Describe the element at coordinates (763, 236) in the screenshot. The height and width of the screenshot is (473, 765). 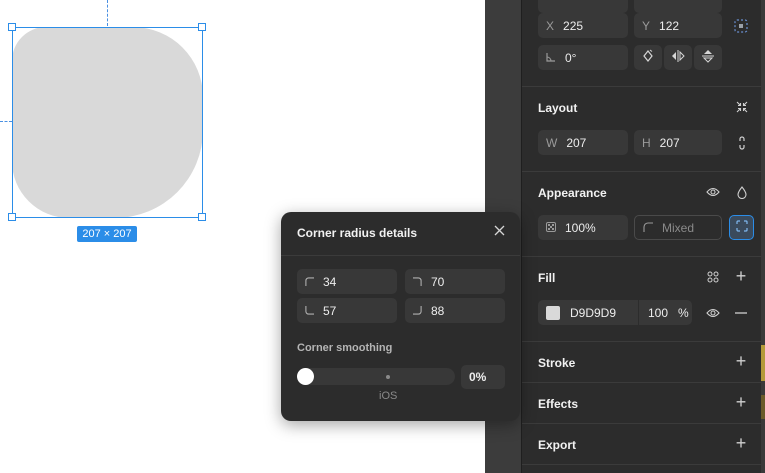
I see `right-edge-strip` at that location.